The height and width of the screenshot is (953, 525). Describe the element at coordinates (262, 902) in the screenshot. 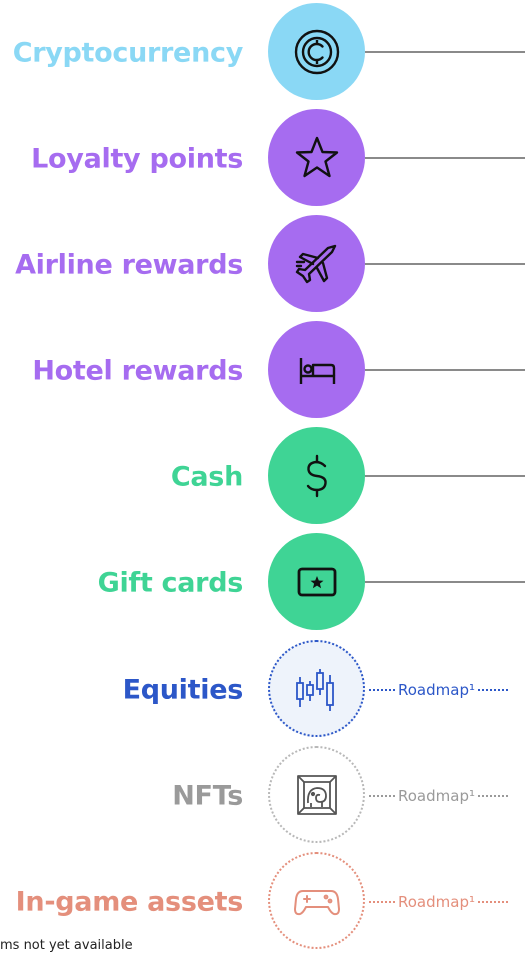

I see `row-in-game-assets: In-game assets Roadmap¹` at that location.